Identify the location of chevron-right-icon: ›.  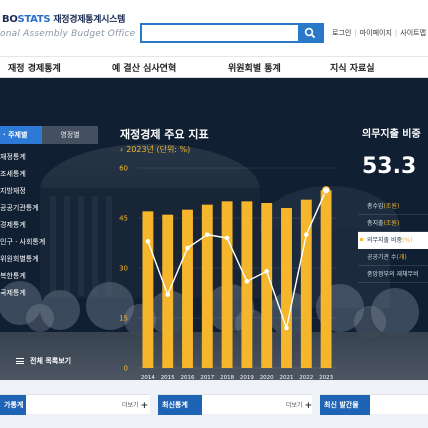
(122, 149).